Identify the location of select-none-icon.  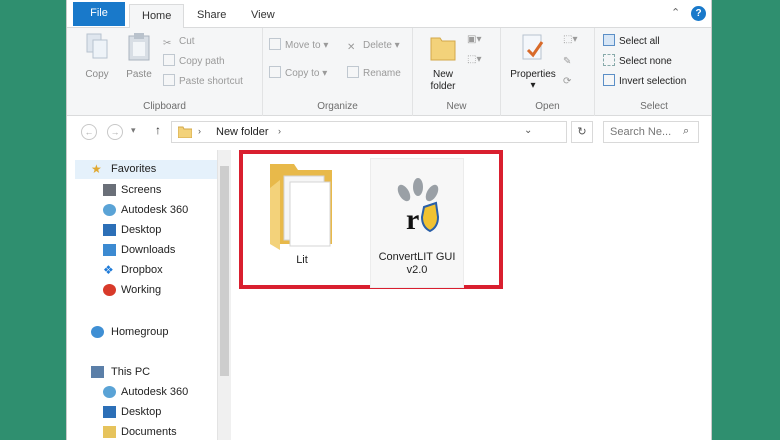
(609, 60).